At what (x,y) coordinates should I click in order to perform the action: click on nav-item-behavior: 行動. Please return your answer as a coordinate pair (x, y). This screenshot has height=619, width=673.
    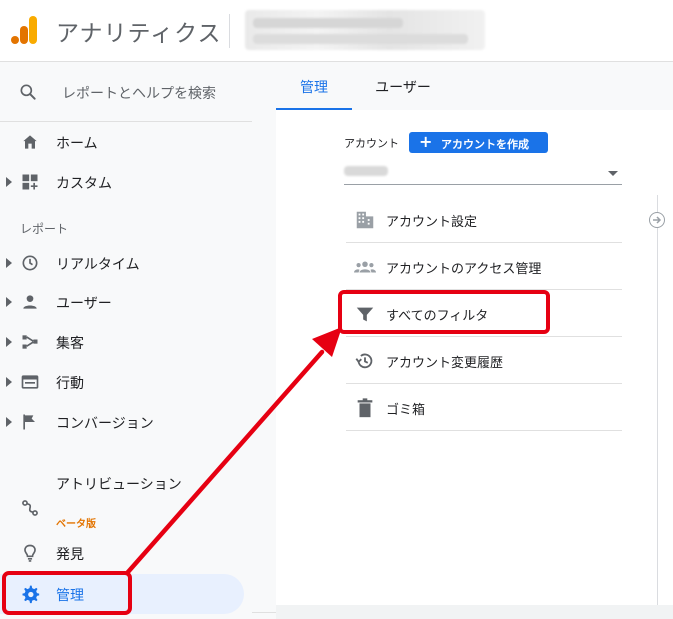
    Looking at the image, I should click on (126, 382).